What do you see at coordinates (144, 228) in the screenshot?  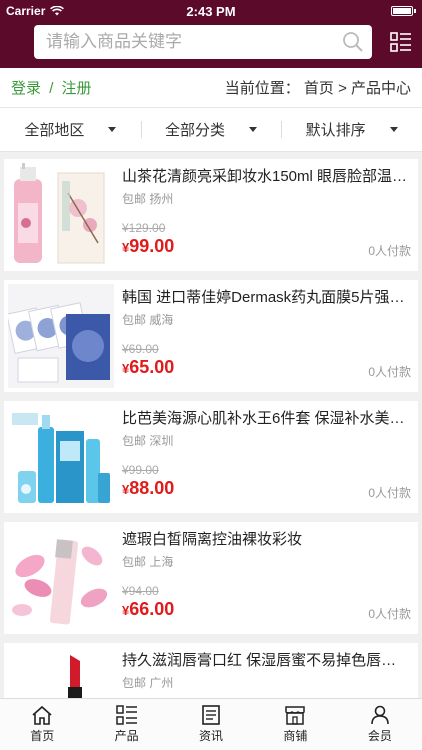 I see `original-price: ¥129.00` at bounding box center [144, 228].